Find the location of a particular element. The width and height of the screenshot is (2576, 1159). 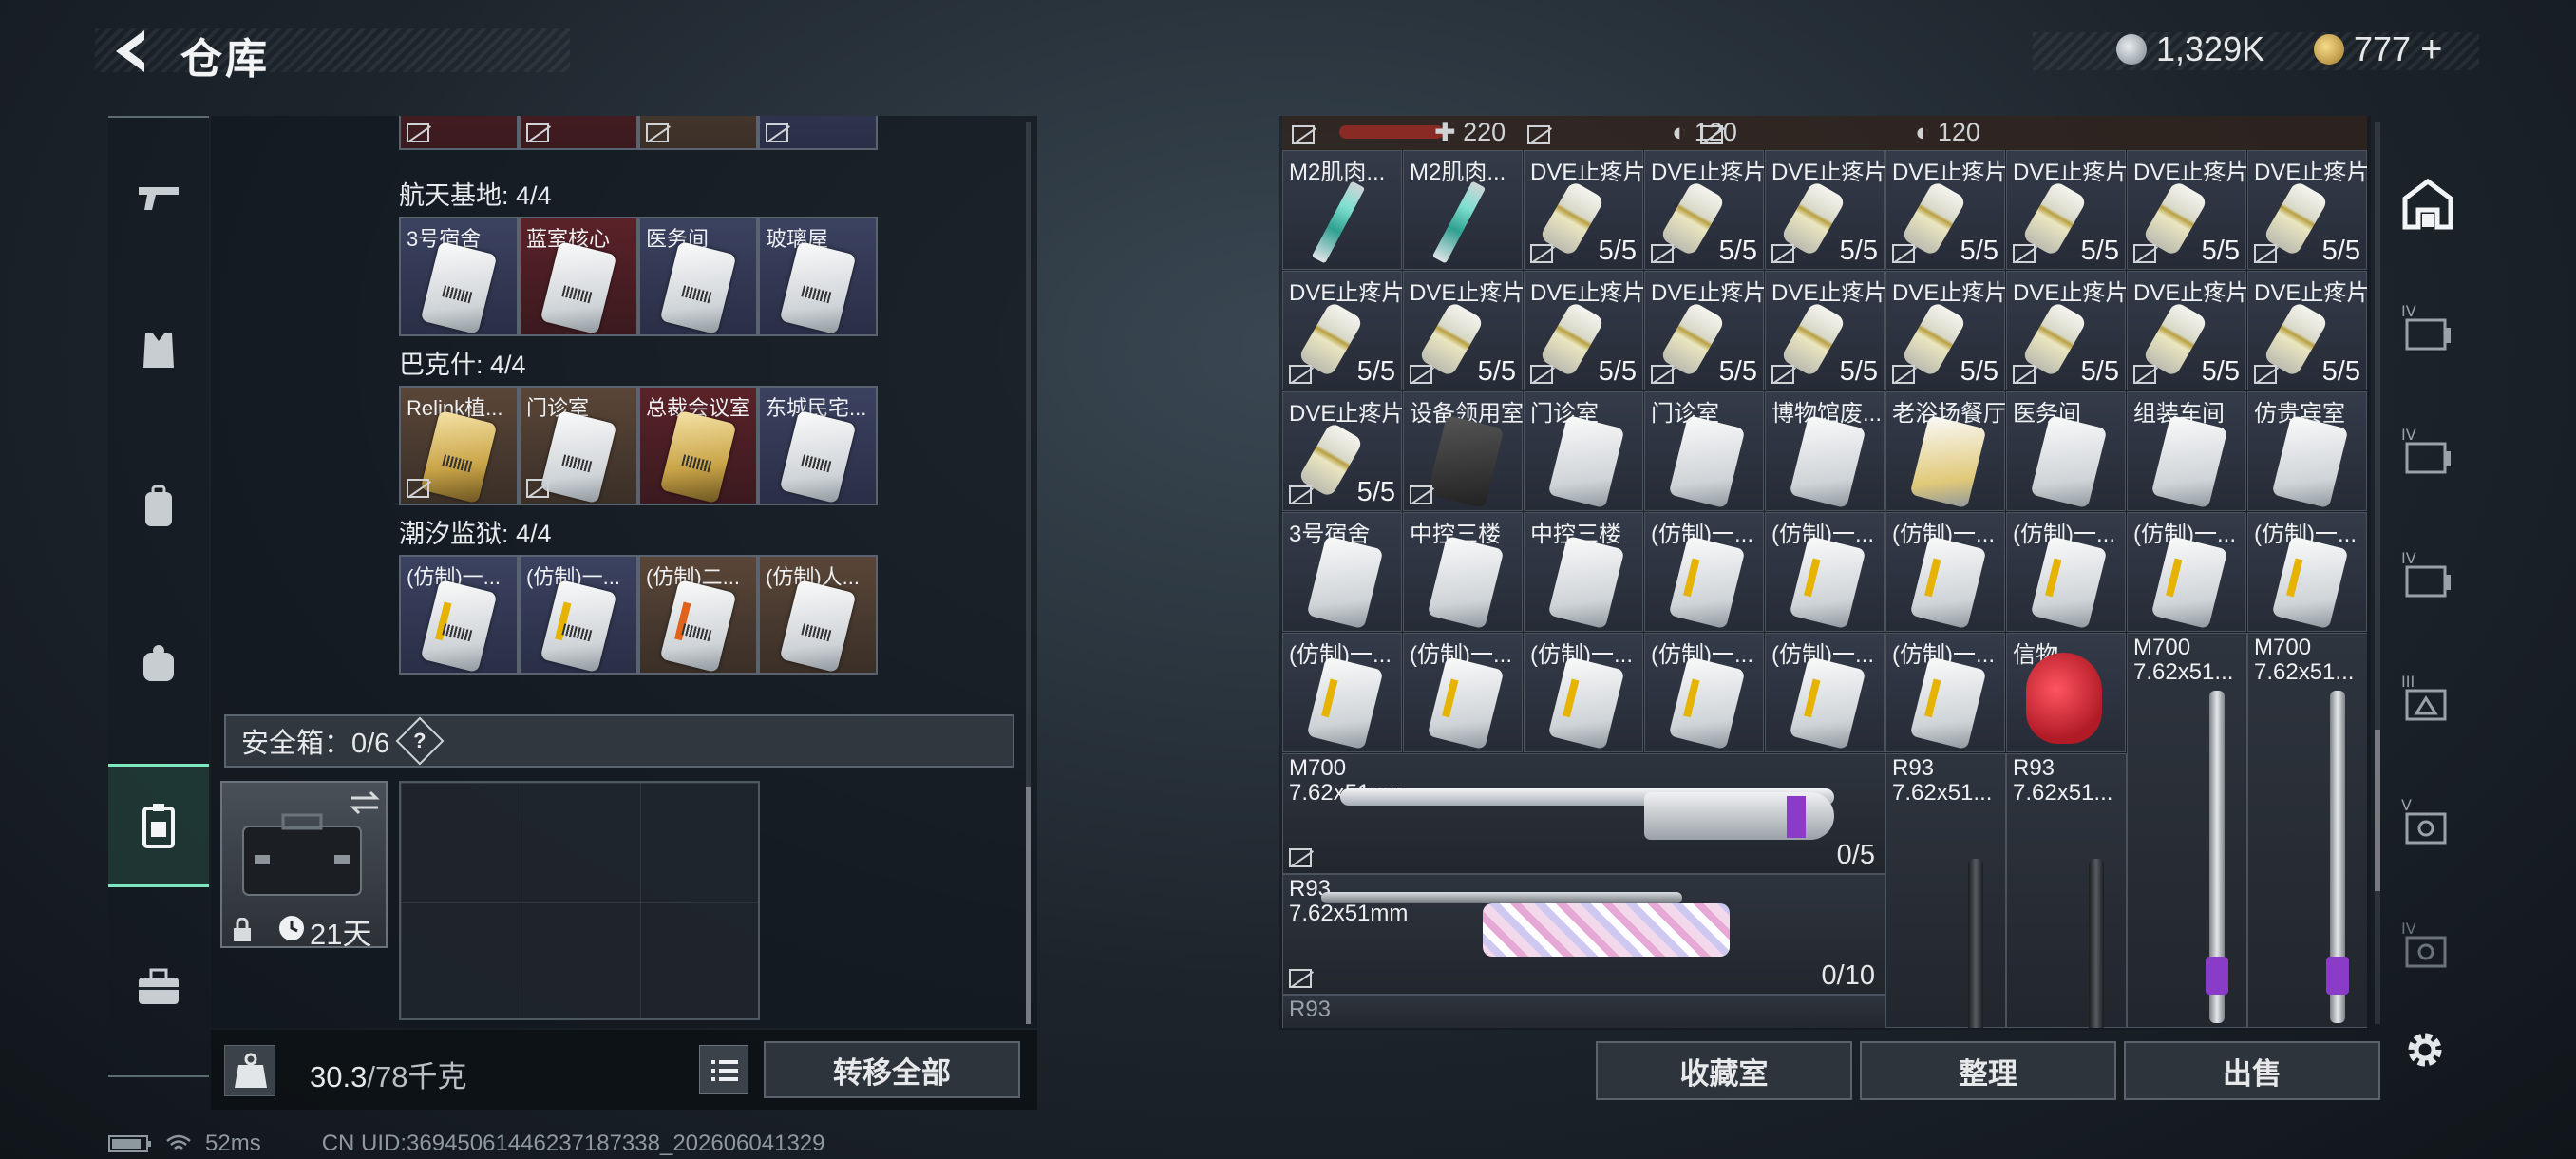

gun-icon is located at coordinates (159, 198).